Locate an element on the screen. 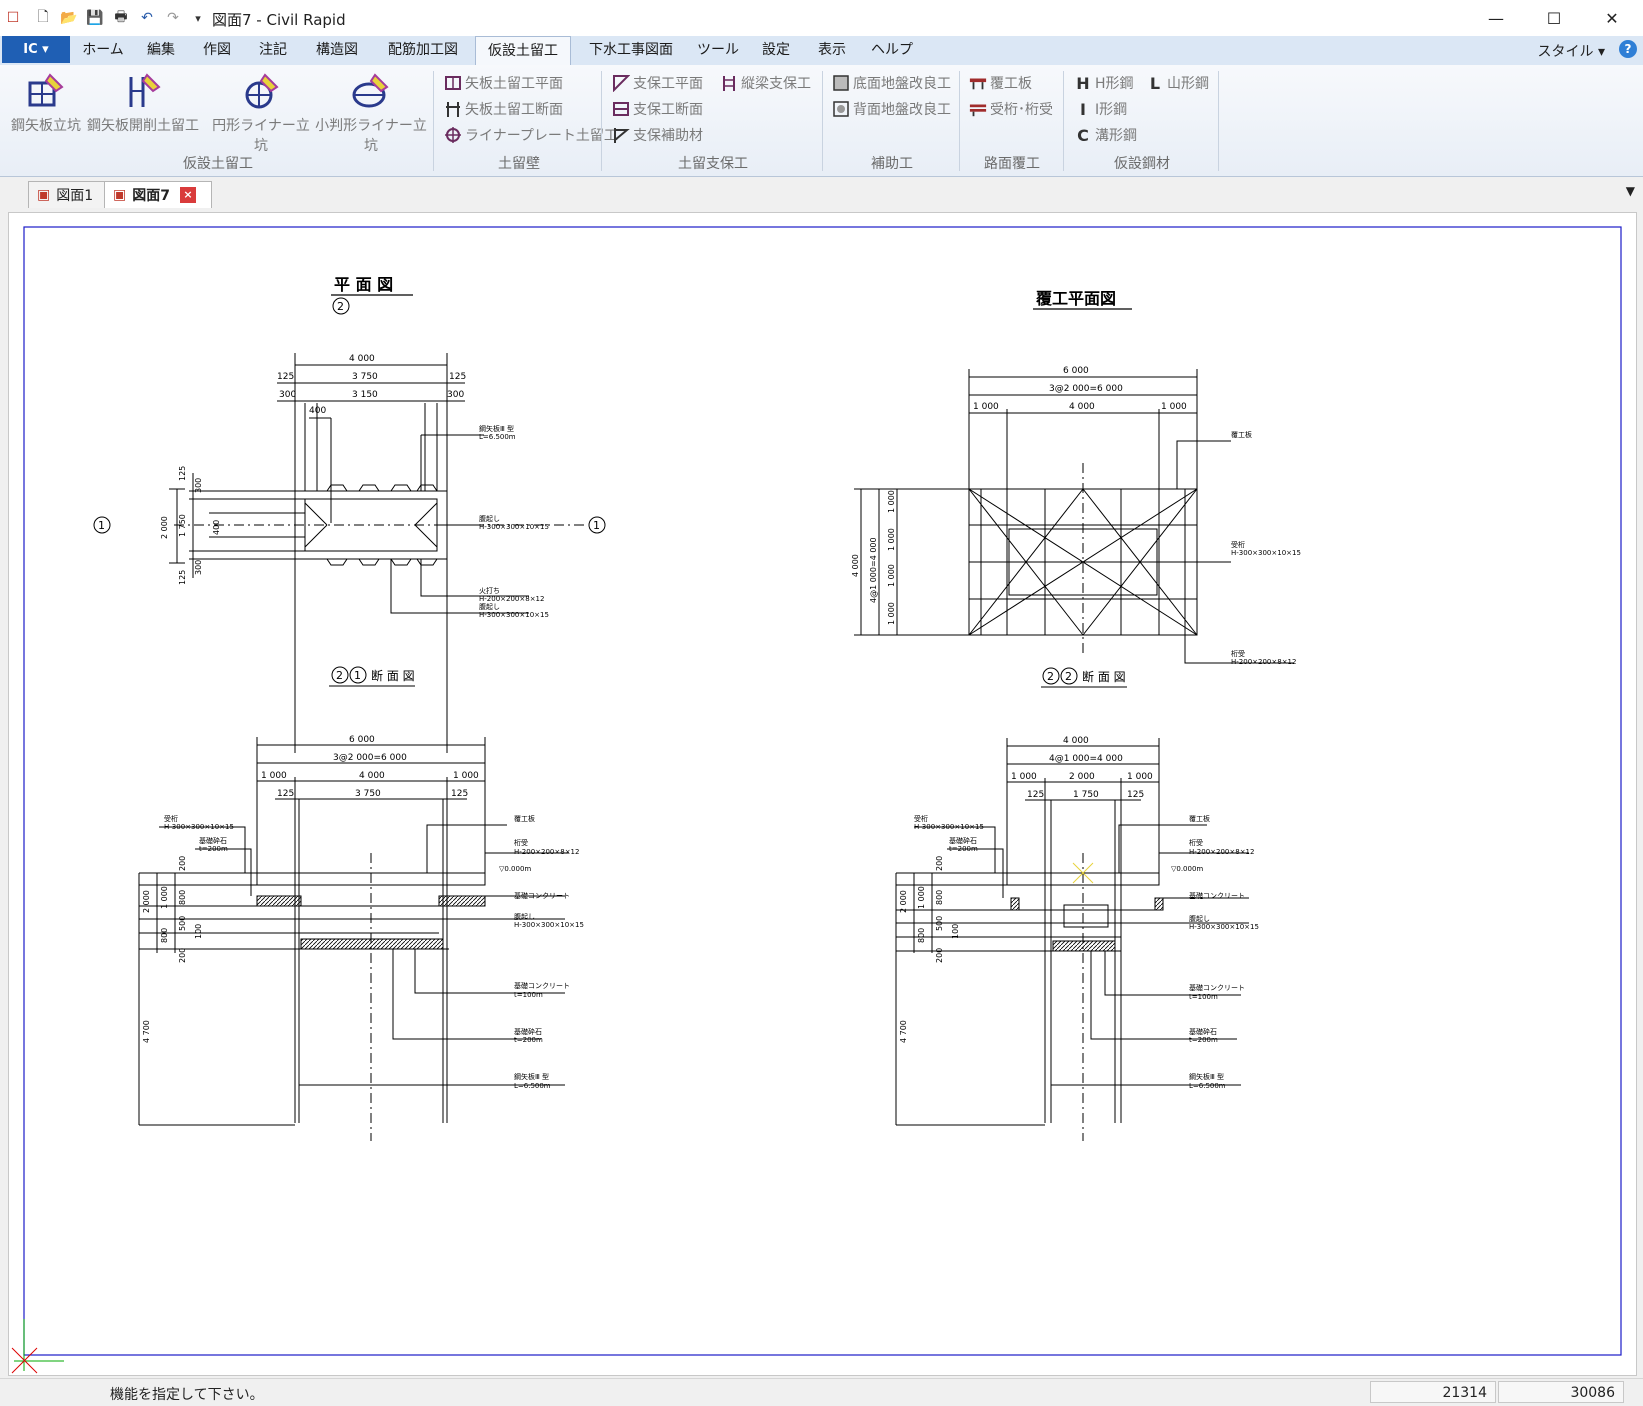 This screenshot has height=1406, width=1643. document-tab-bar: ▣ 図面1 ▣ 図面7 × ▼ is located at coordinates (821, 193).